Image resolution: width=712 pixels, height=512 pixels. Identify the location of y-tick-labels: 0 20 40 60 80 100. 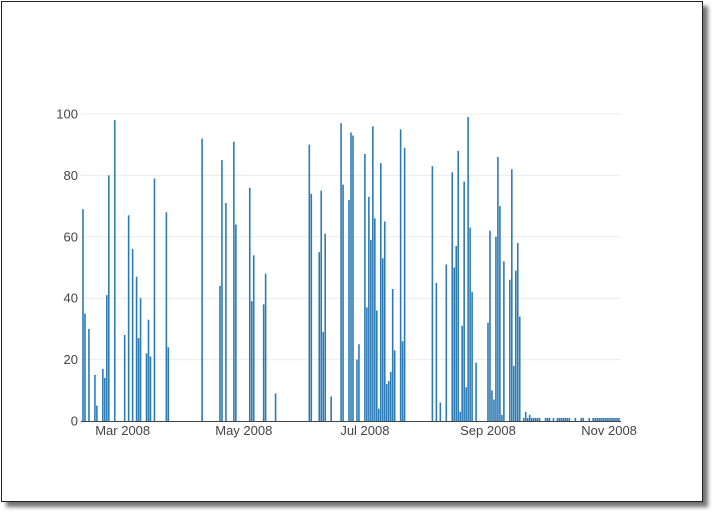
(67, 268).